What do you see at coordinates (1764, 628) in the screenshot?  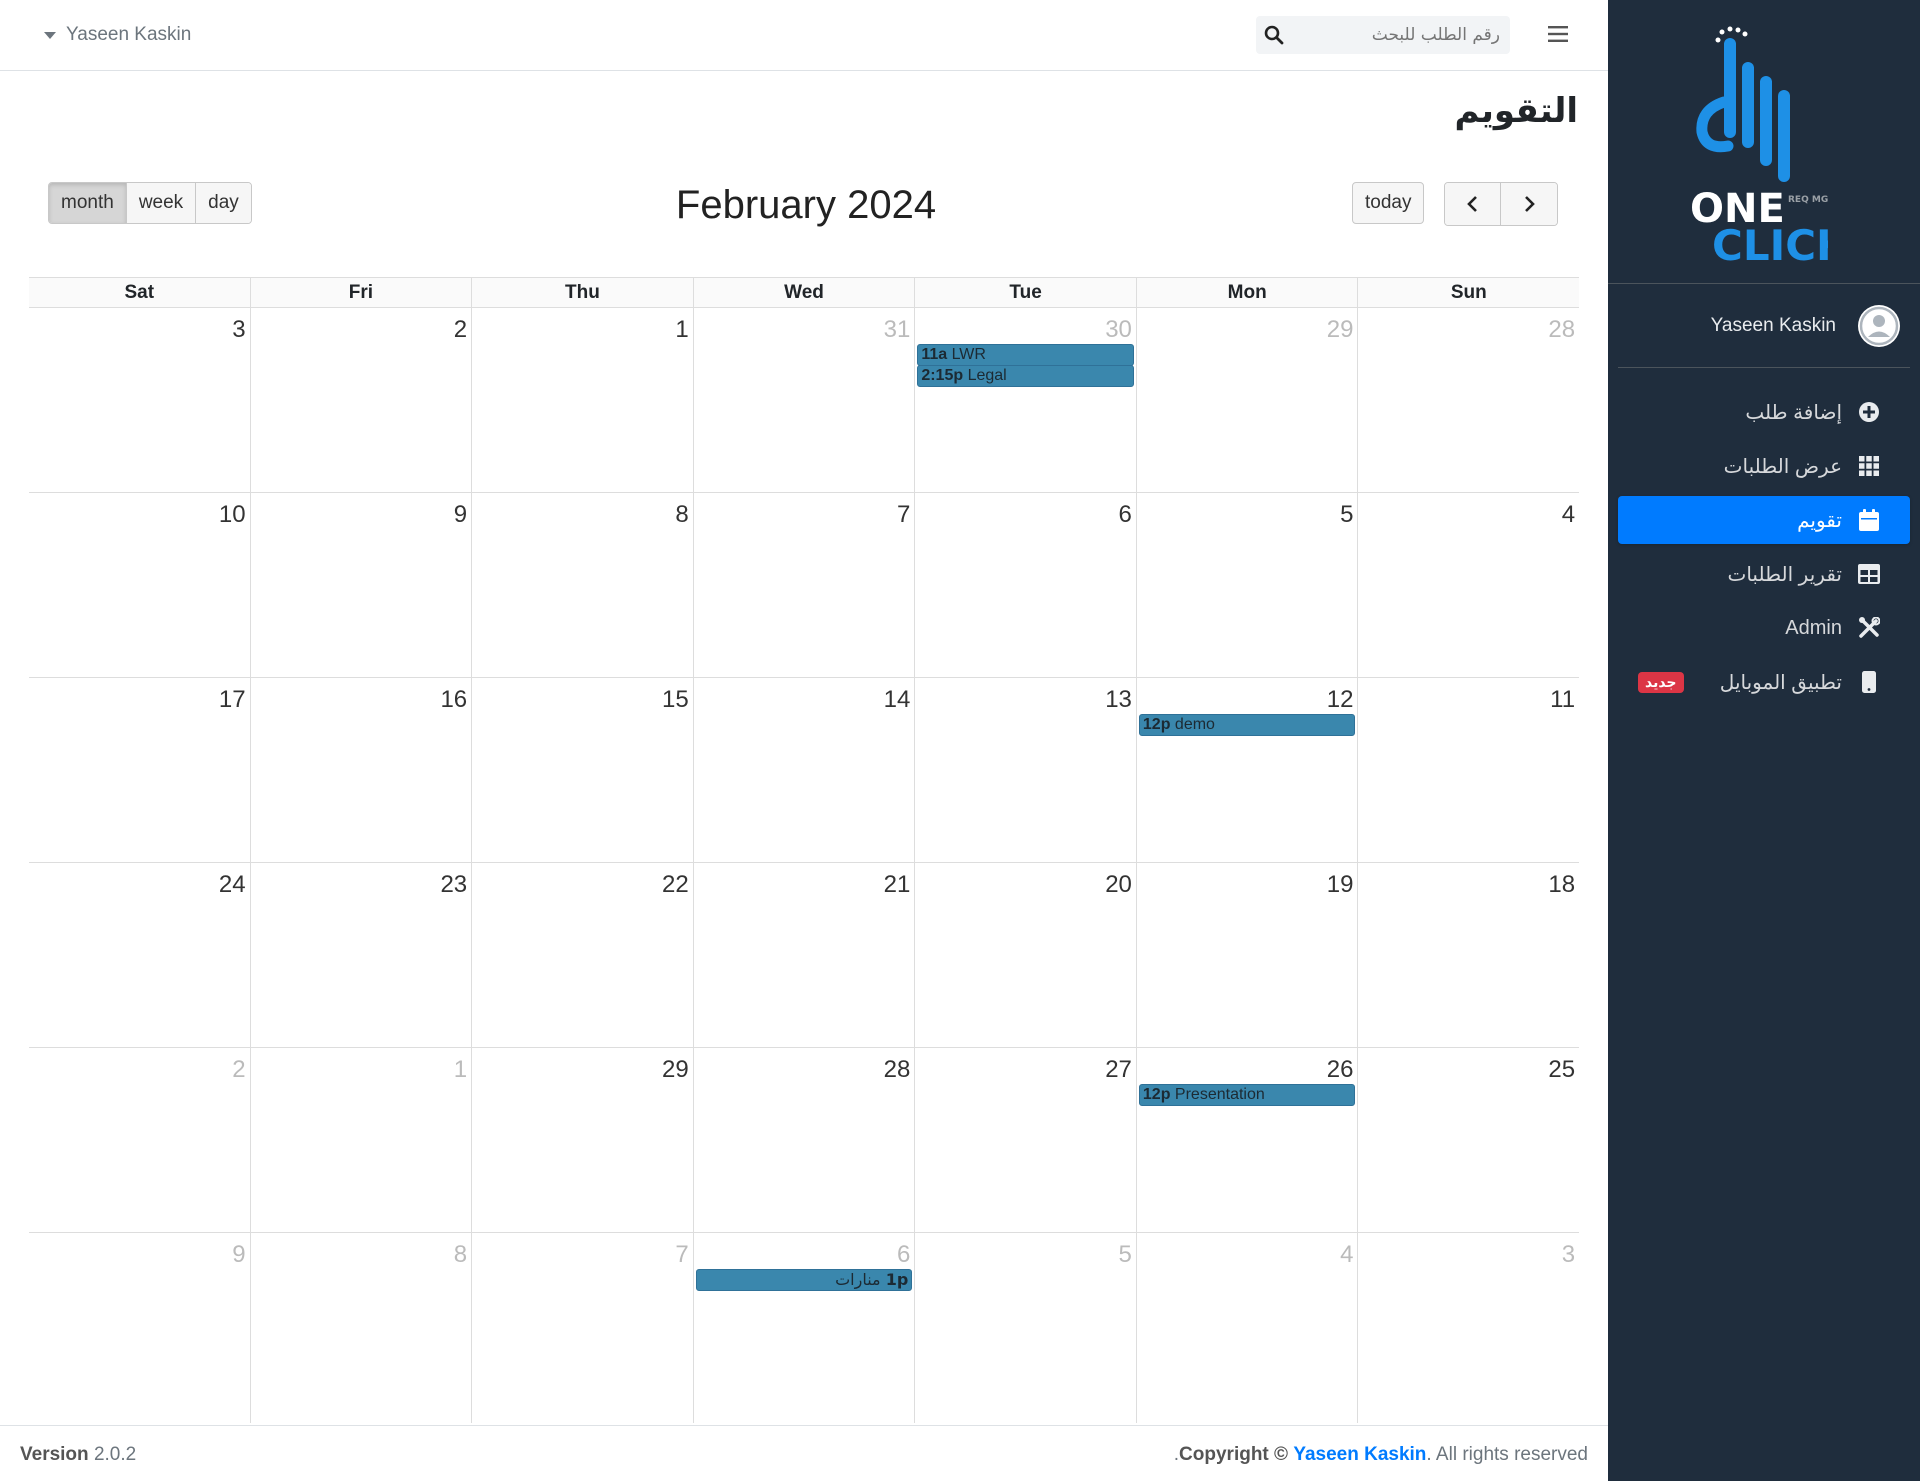 I see `sidebar-item-admin: Admin` at bounding box center [1764, 628].